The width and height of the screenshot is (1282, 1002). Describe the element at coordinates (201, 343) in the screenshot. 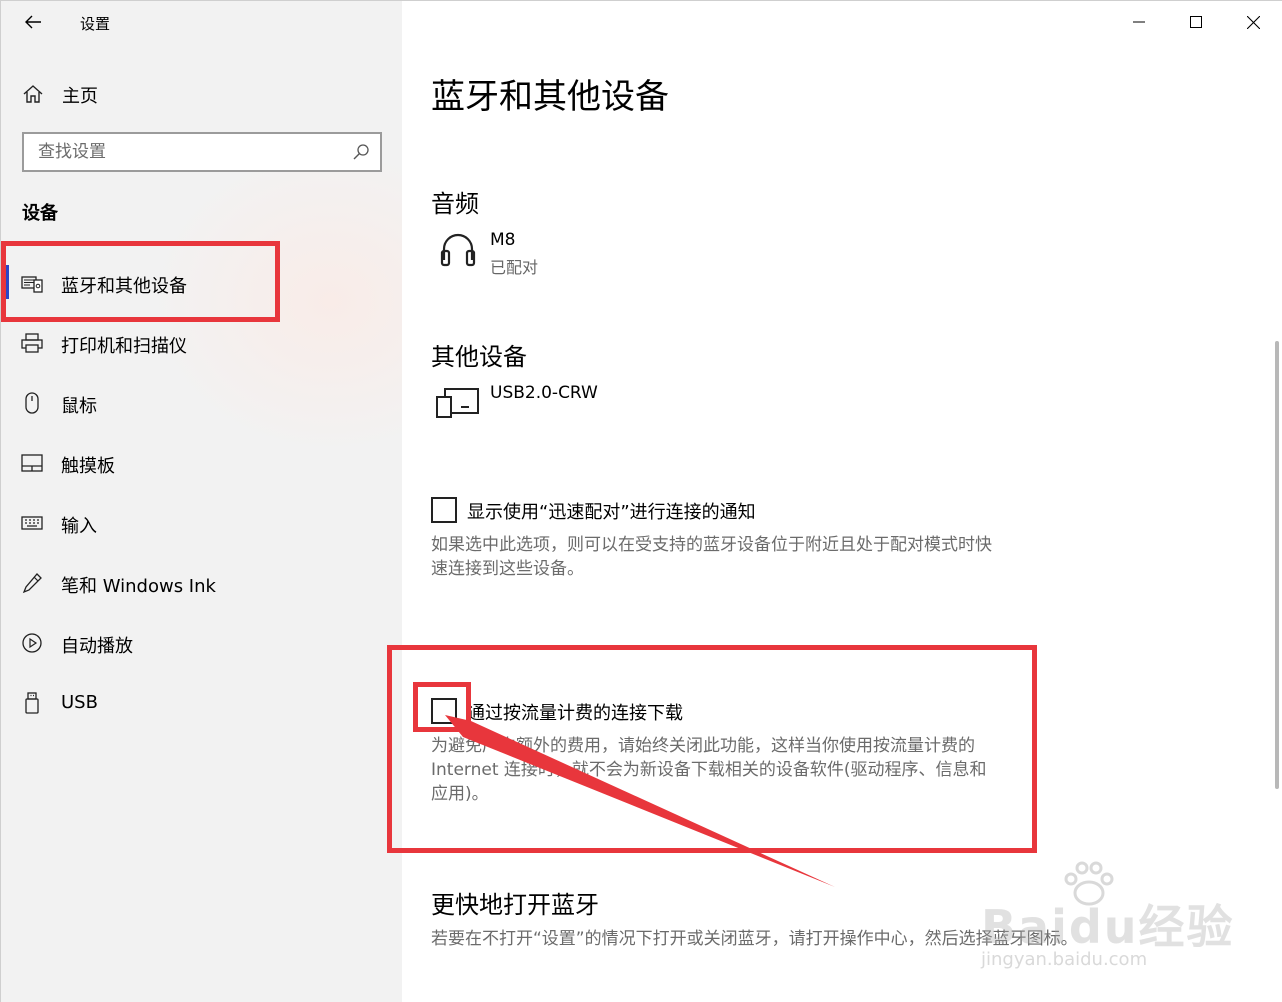

I see `sidebar-item-printers: 打印机和扫描仪` at that location.